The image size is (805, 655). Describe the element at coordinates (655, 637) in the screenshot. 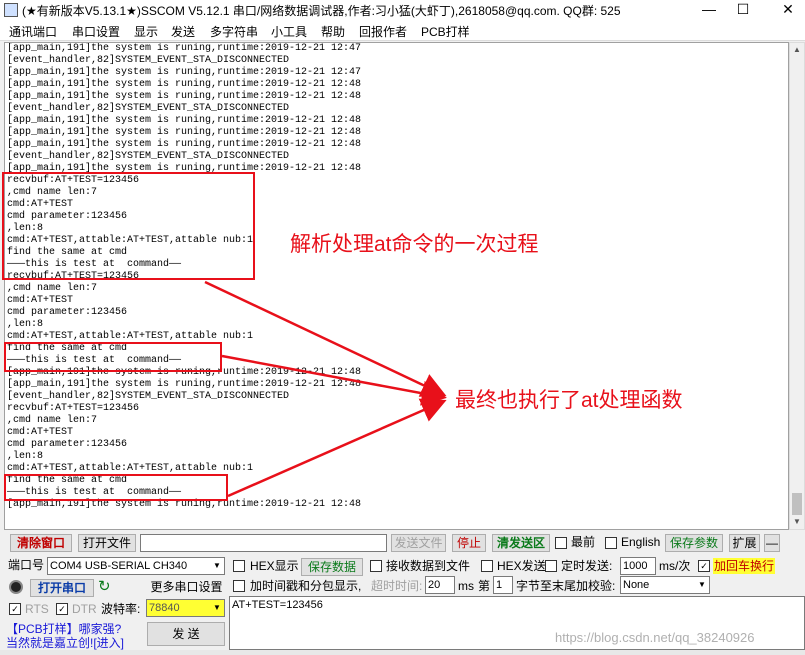

I see `watermark: https://blog.csdn.net/qq_38240926` at that location.